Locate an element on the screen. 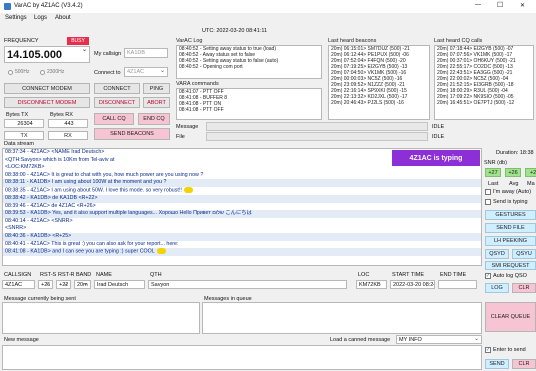  auto-log-checkbox: ✓ Auto log QSO is located at coordinates (506, 276).